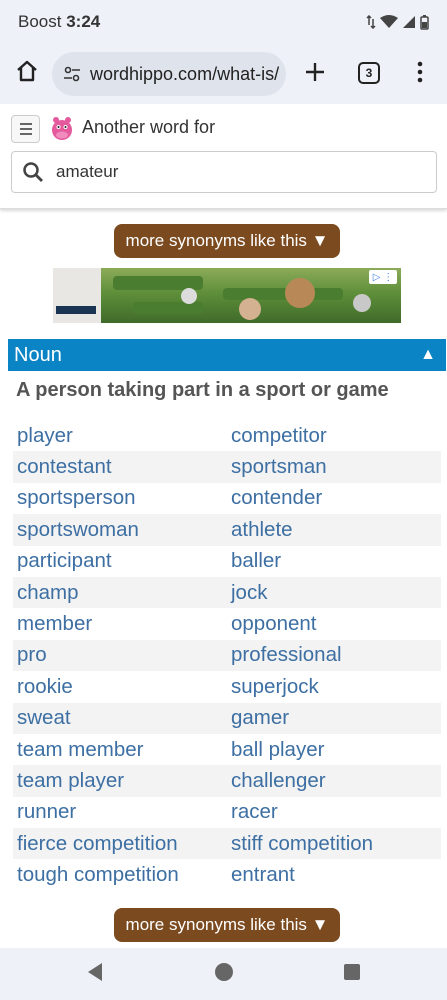 Image resolution: width=447 pixels, height=1000 pixels. What do you see at coordinates (389, 21) in the screenshot?
I see `wifi-icon` at bounding box center [389, 21].